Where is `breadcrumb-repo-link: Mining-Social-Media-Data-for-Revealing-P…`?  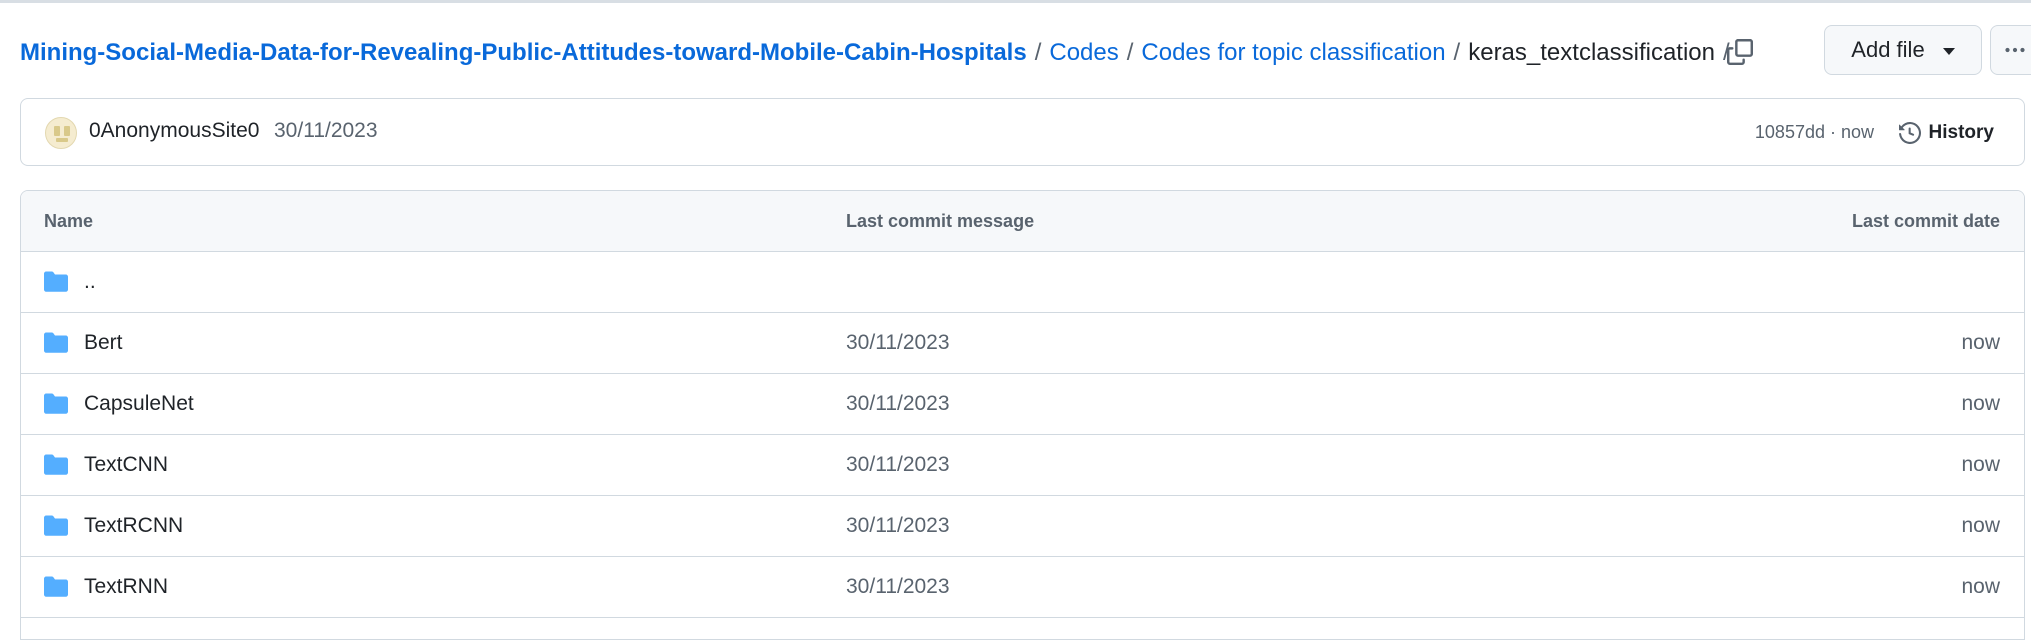 breadcrumb-repo-link: Mining-Social-Media-Data-for-Revealing-P… is located at coordinates (523, 53).